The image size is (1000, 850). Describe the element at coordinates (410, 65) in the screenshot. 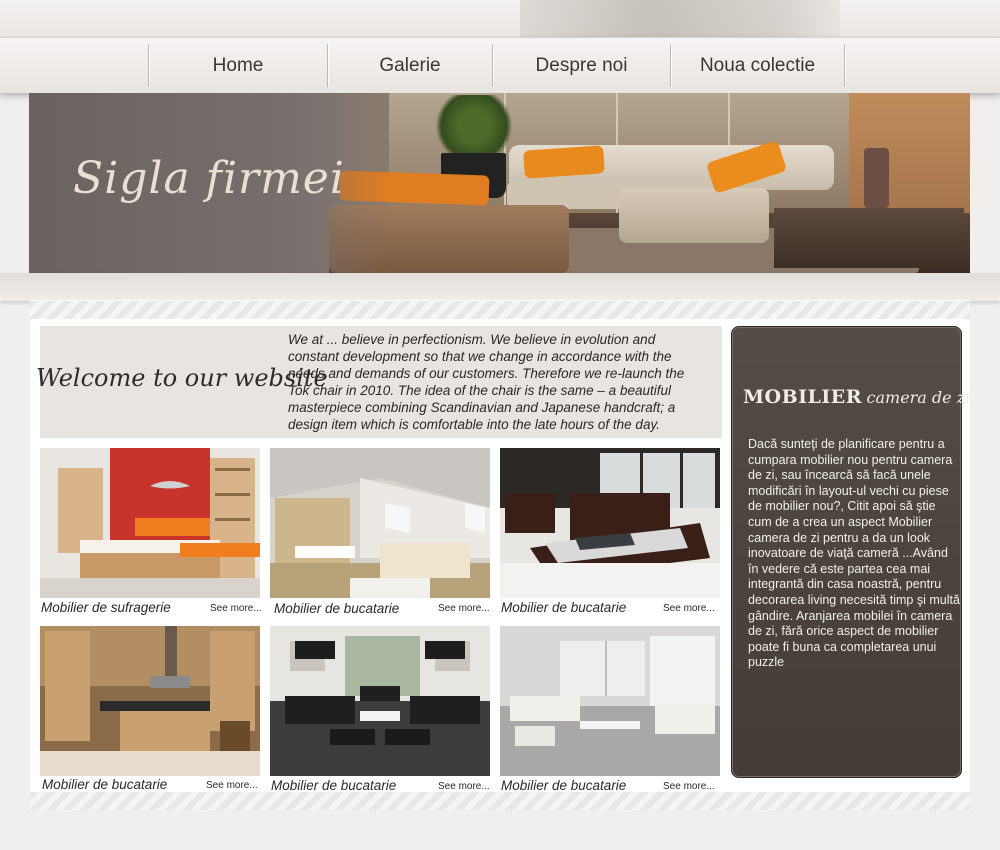

I see `nav-item-galerie: Galerie` at that location.